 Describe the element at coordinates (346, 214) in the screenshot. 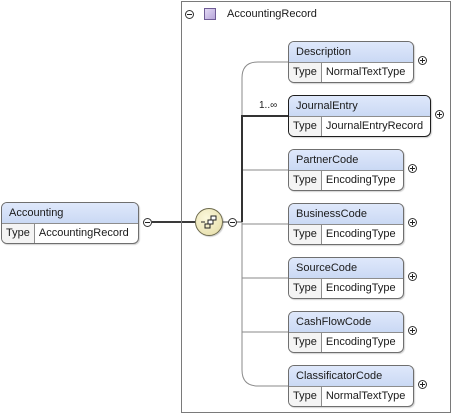

I see `element-name: BusinessCode` at that location.